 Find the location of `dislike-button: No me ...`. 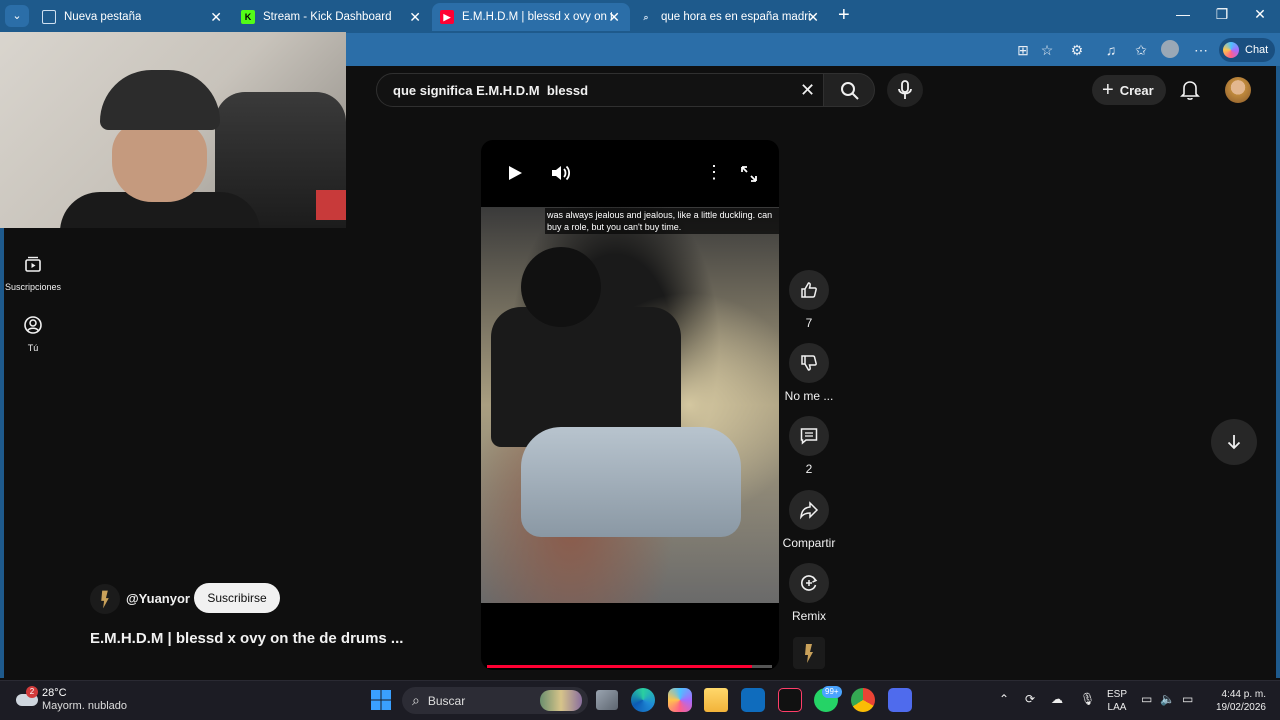

dislike-button: No me ... is located at coordinates (809, 373).